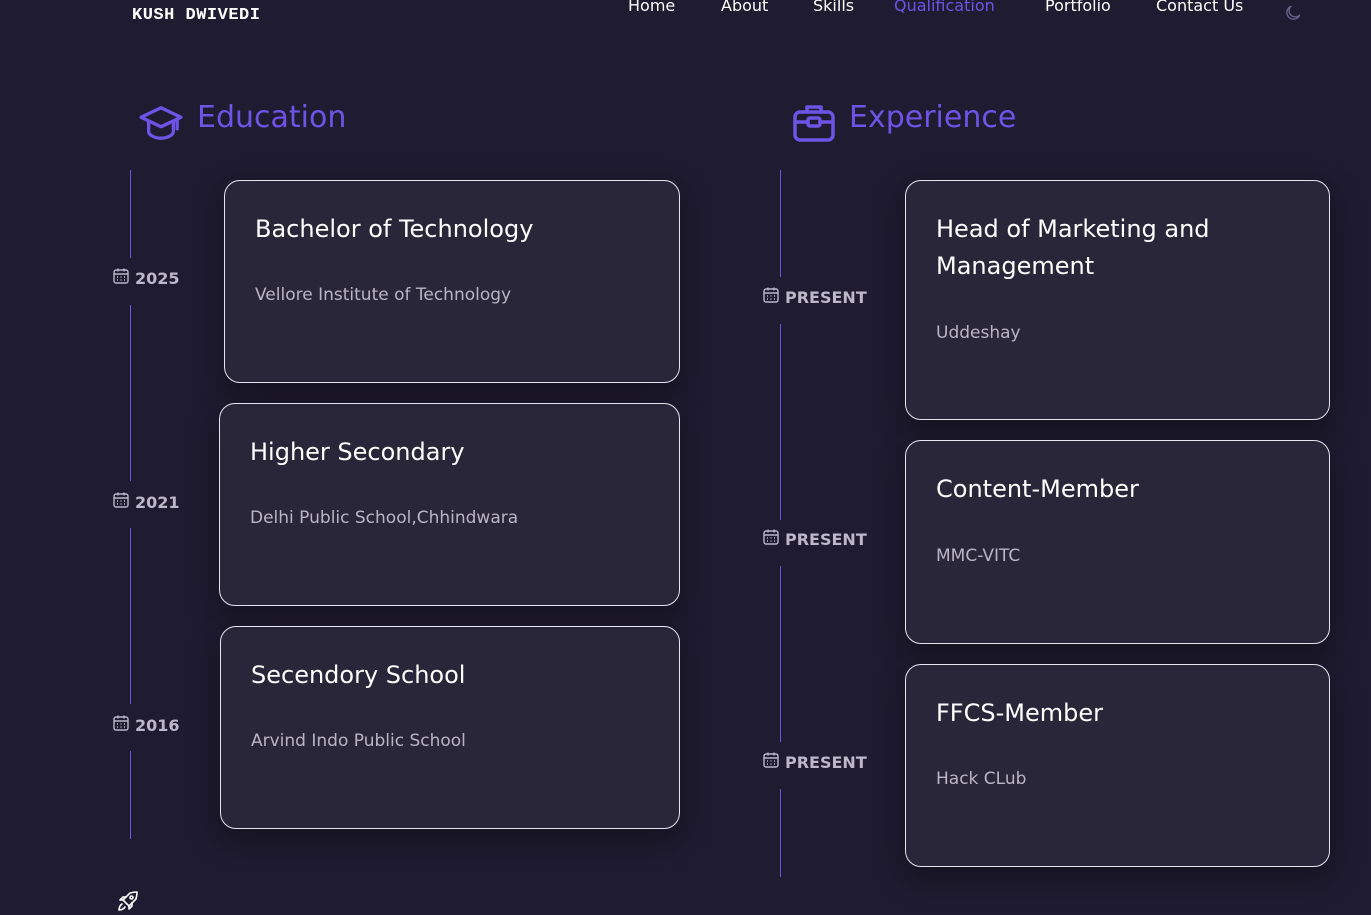 Image resolution: width=1371 pixels, height=915 pixels. What do you see at coordinates (157, 278) in the screenshot?
I see `date-label: 2025` at bounding box center [157, 278].